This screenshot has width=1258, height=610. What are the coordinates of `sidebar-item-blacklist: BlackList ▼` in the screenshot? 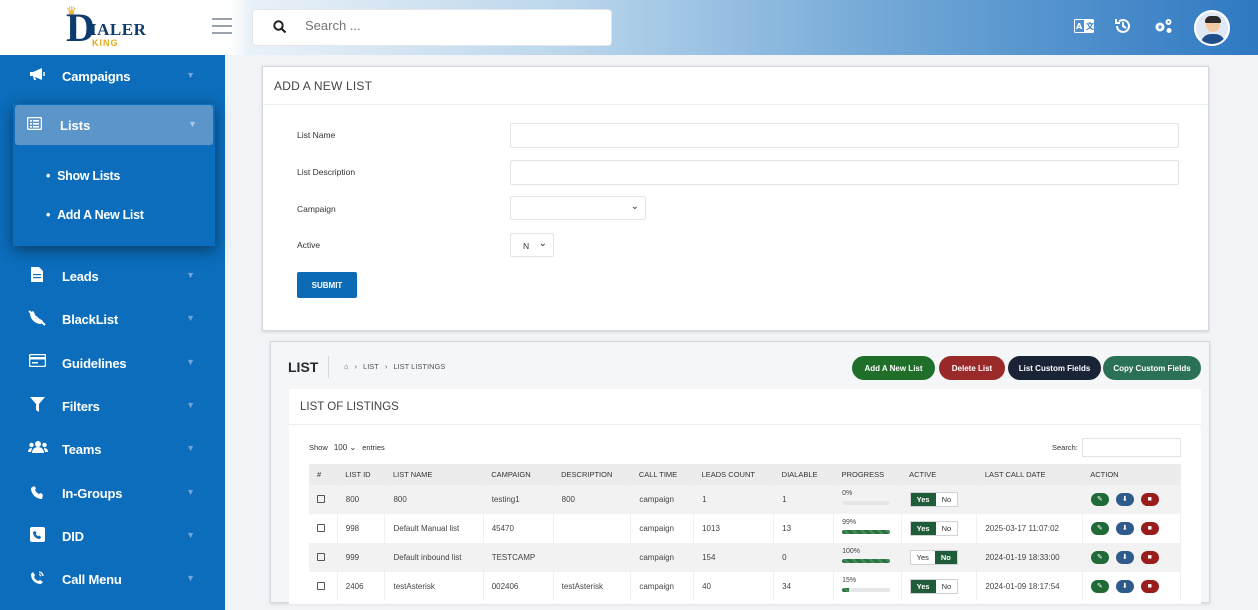 It's located at (112, 319).